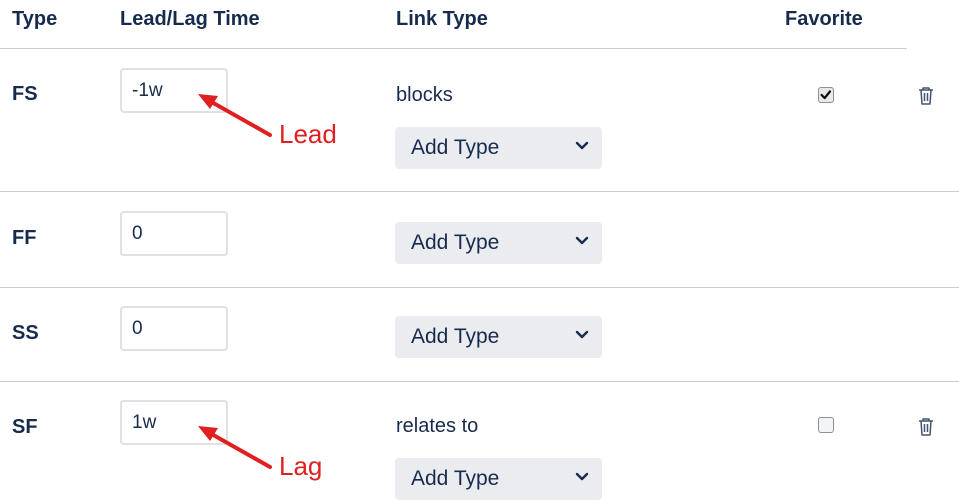  Describe the element at coordinates (35, 19) in the screenshot. I see `header-type: Type` at that location.